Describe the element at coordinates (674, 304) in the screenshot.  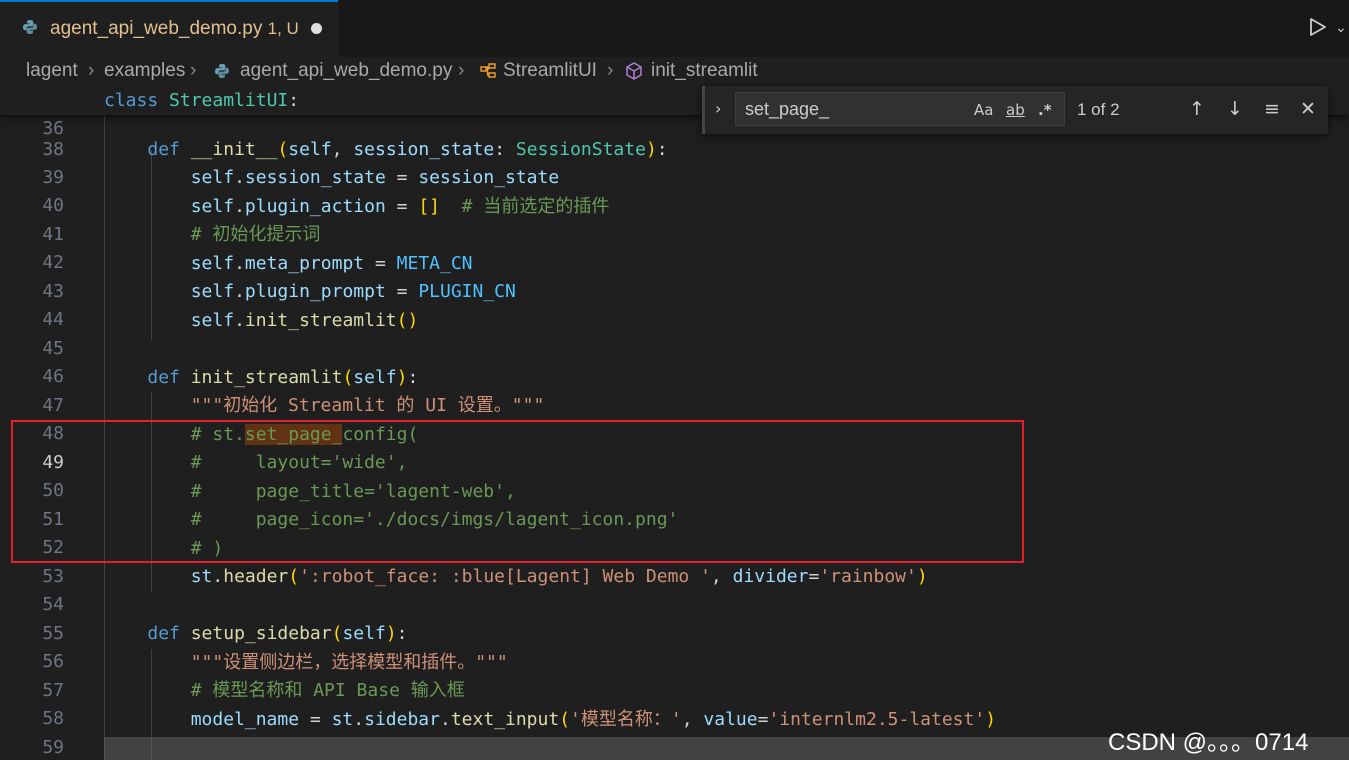
I see `code-line: 44 self.plugin_prompt = PLUGIN_CN` at that location.